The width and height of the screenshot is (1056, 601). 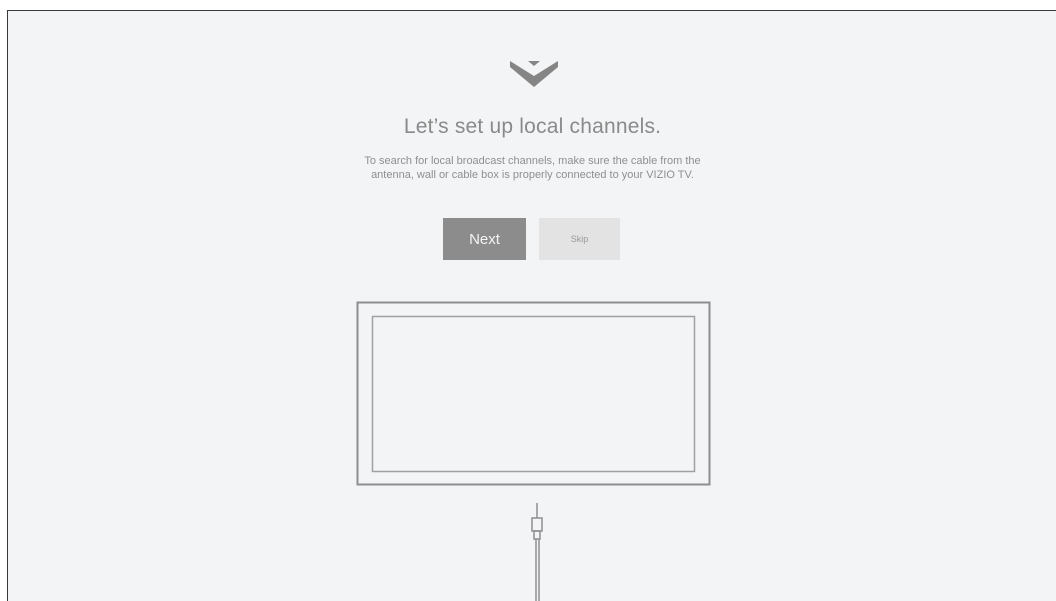 I want to click on vizio-logo-icon, so click(x=534, y=74).